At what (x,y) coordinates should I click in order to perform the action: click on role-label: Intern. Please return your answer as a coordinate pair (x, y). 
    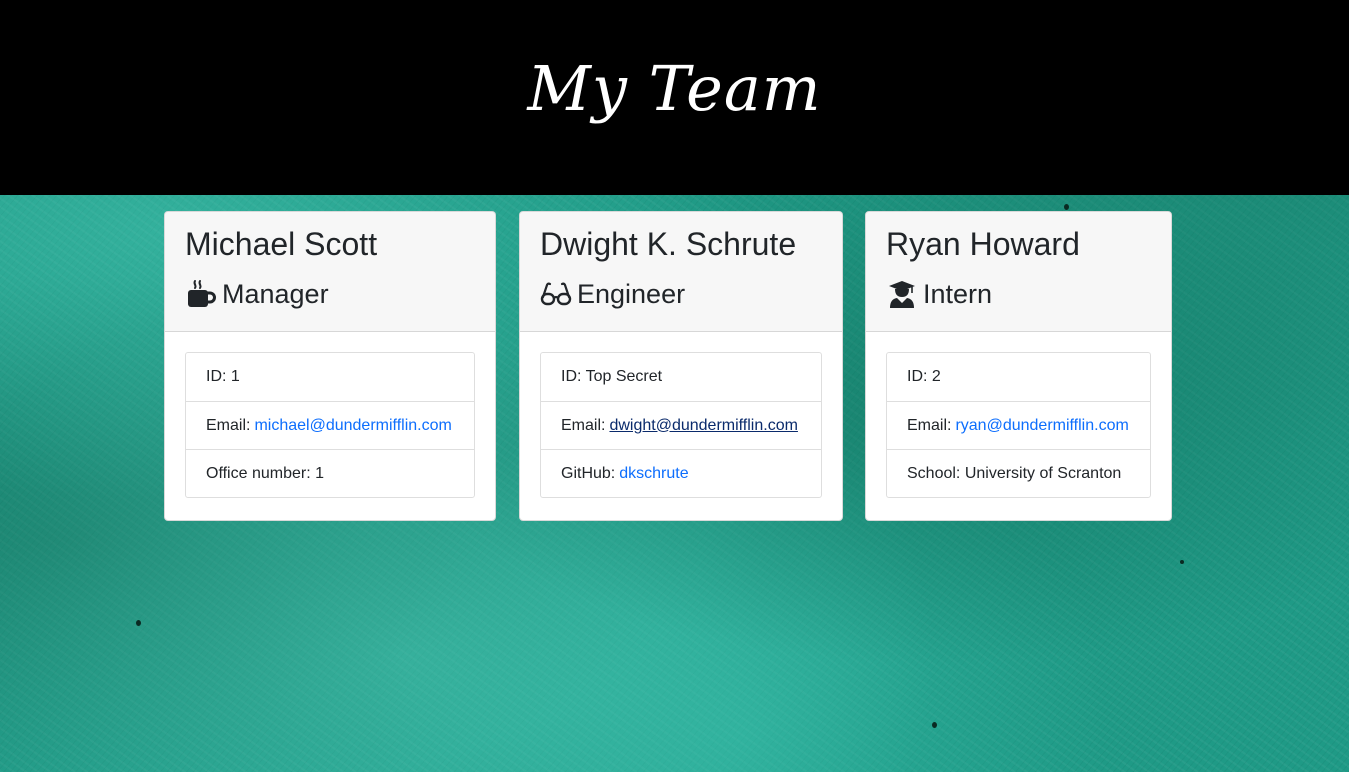
    Looking at the image, I should click on (958, 294).